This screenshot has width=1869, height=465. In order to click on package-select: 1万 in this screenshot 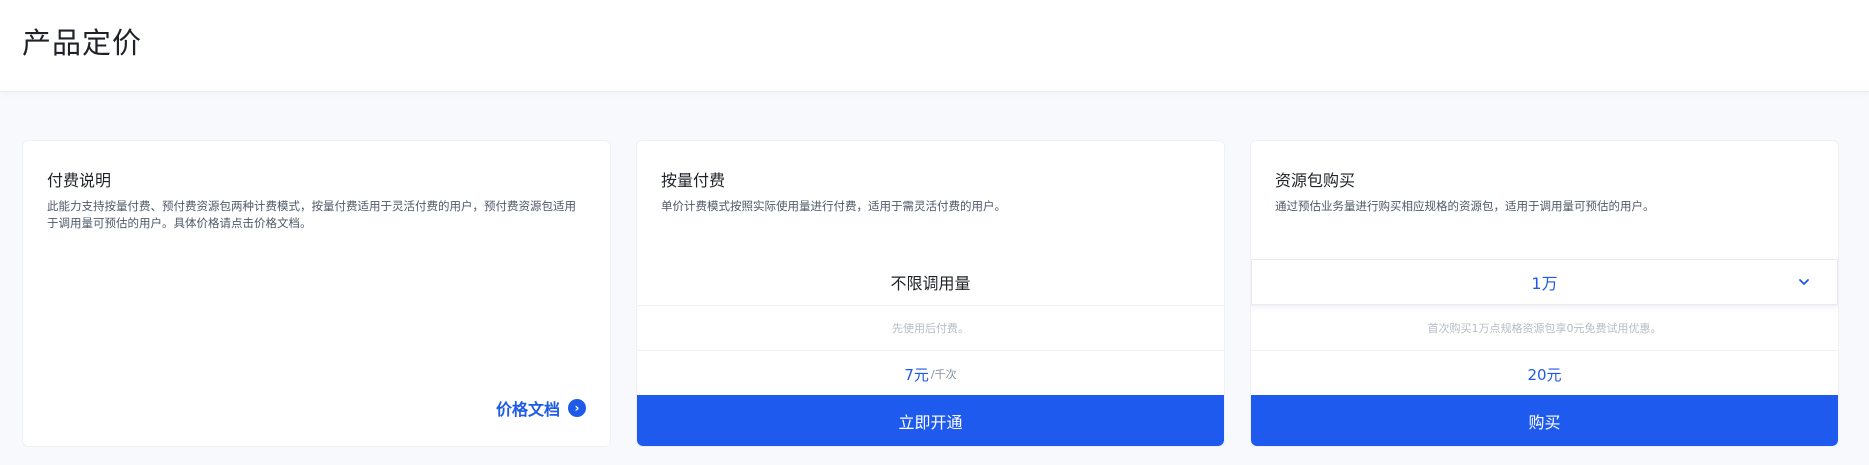, I will do `click(1544, 282)`.